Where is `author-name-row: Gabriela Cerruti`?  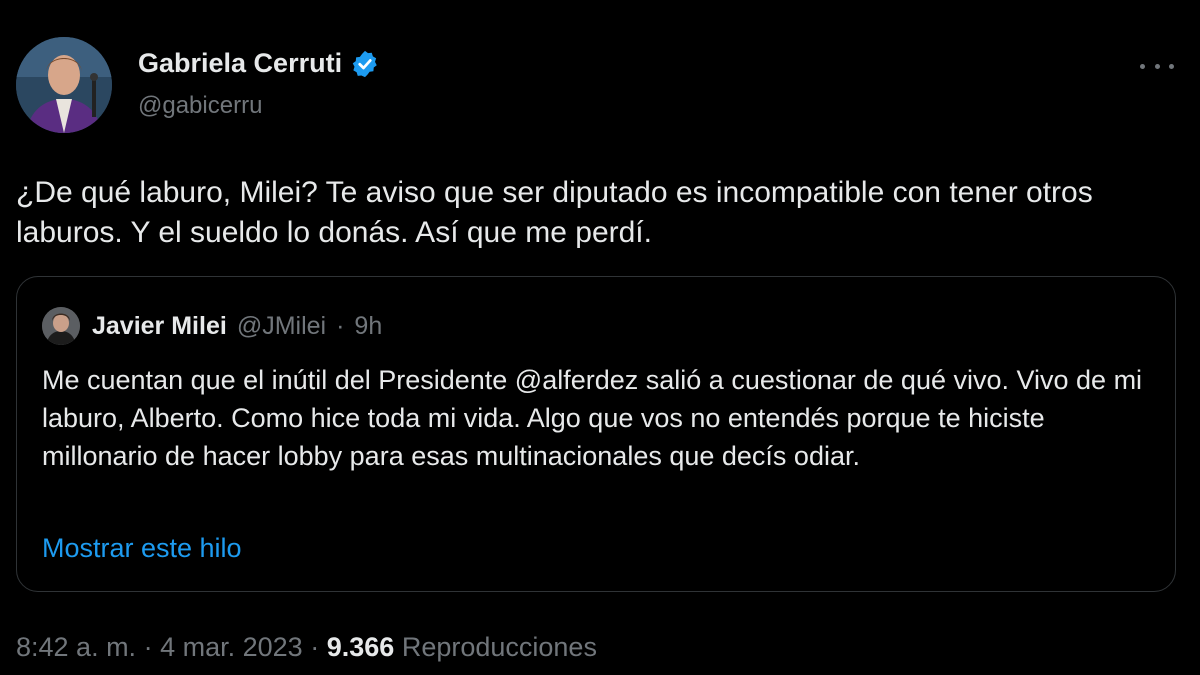 author-name-row: Gabriela Cerruti is located at coordinates (259, 63).